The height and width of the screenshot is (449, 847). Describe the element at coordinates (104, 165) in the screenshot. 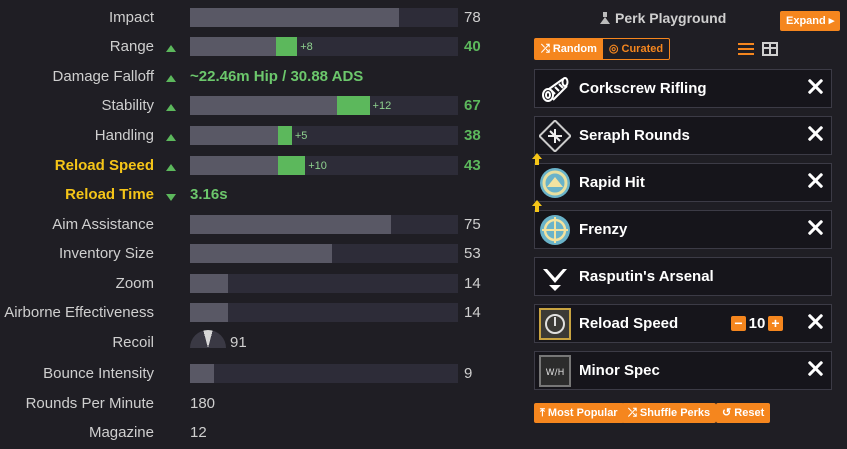

I see `stat-label: Reload Speed` at that location.